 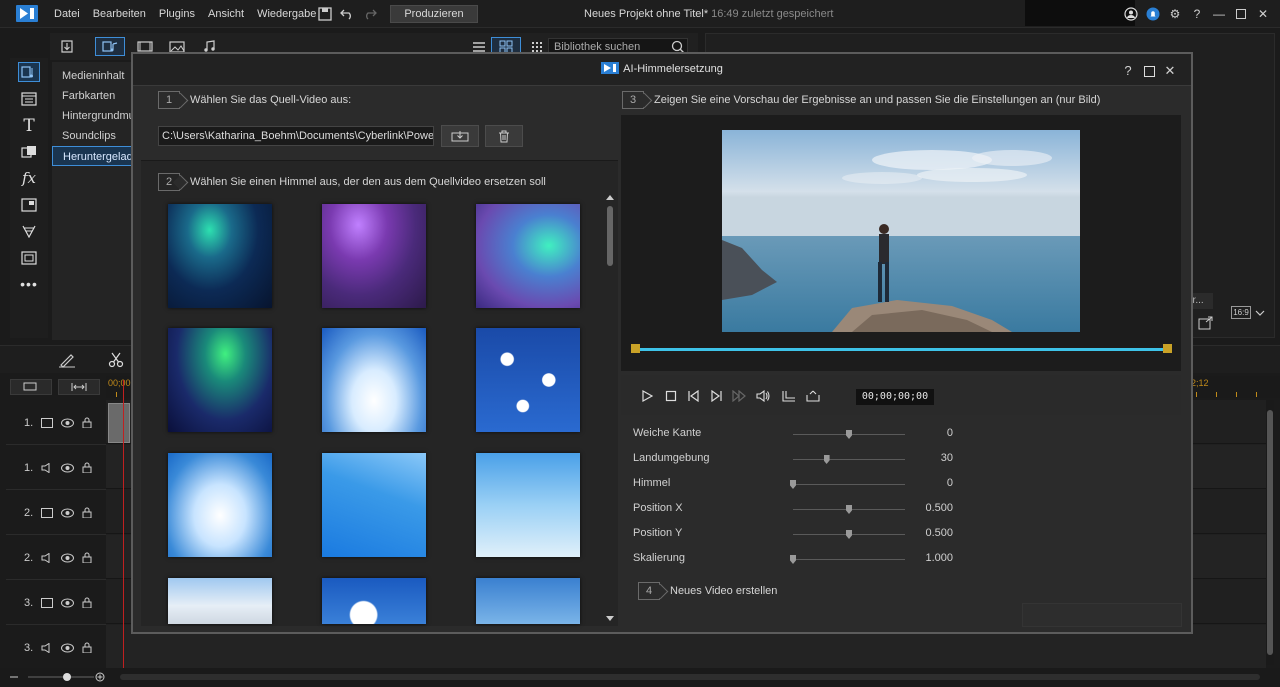 What do you see at coordinates (901, 349) in the screenshot?
I see `preview-scrub-bar` at bounding box center [901, 349].